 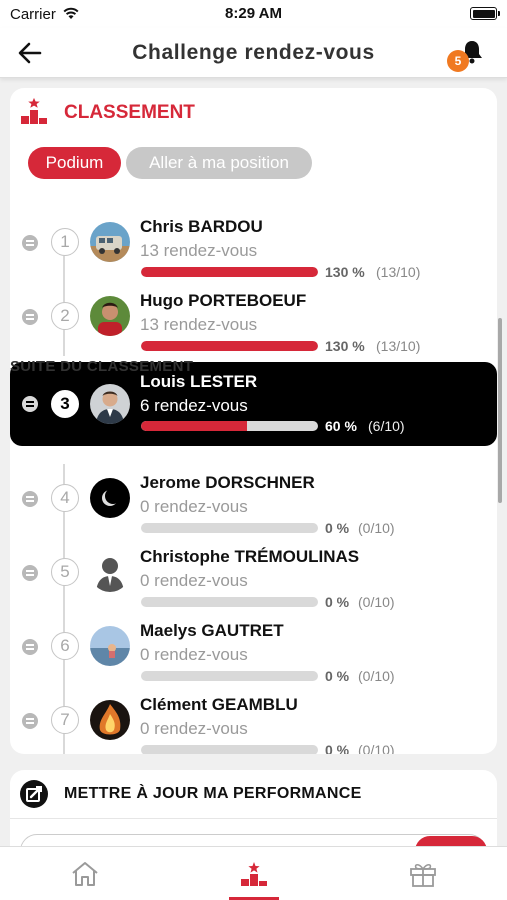 I want to click on clock: 8:29 AM, so click(x=253, y=13).